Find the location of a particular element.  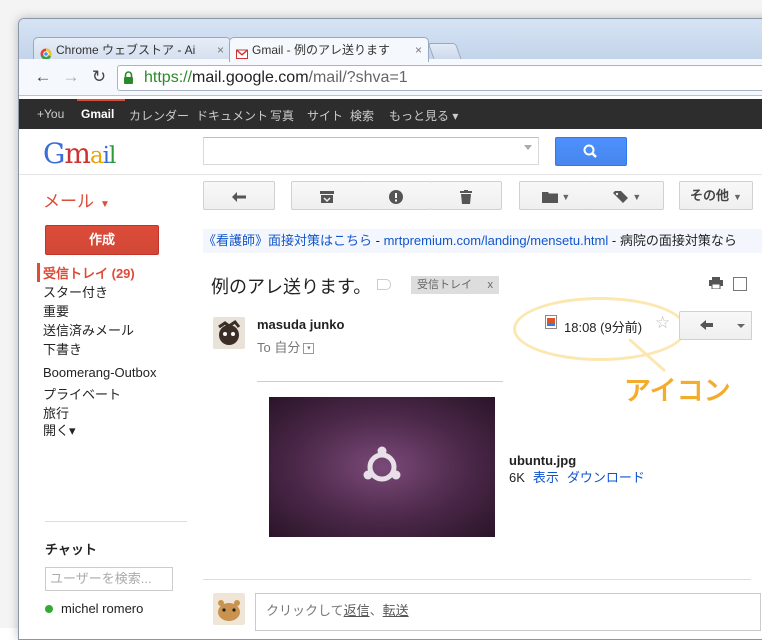

gbar-item-photos: 写真 is located at coordinates (282, 115).